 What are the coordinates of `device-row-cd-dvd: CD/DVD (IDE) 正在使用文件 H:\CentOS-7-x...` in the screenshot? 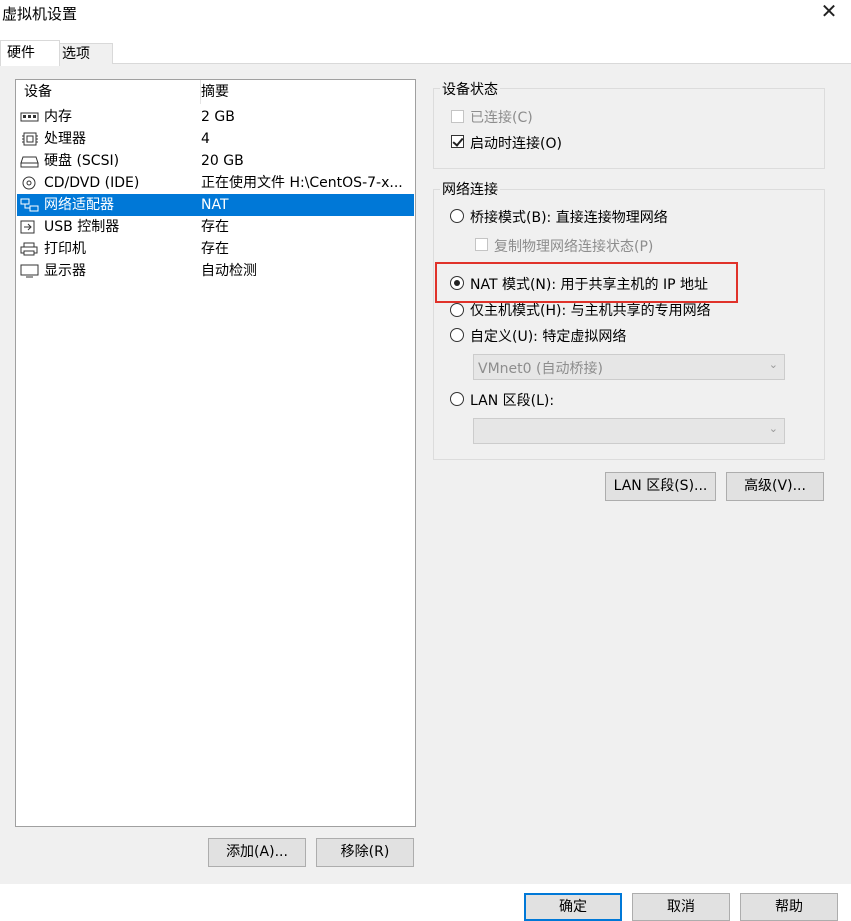 It's located at (215, 183).